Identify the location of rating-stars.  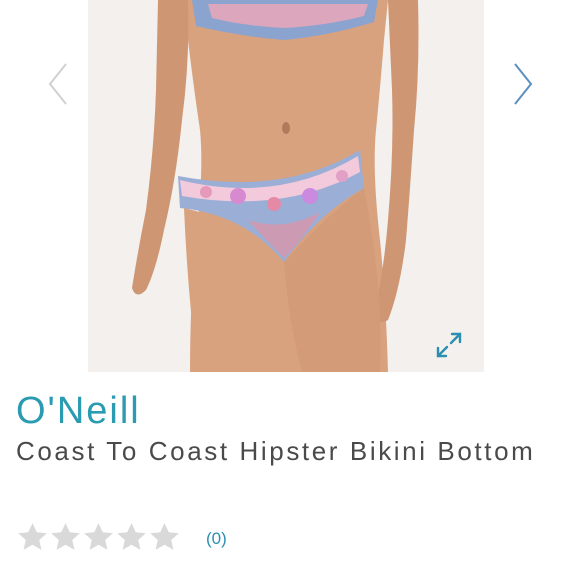
(98, 537).